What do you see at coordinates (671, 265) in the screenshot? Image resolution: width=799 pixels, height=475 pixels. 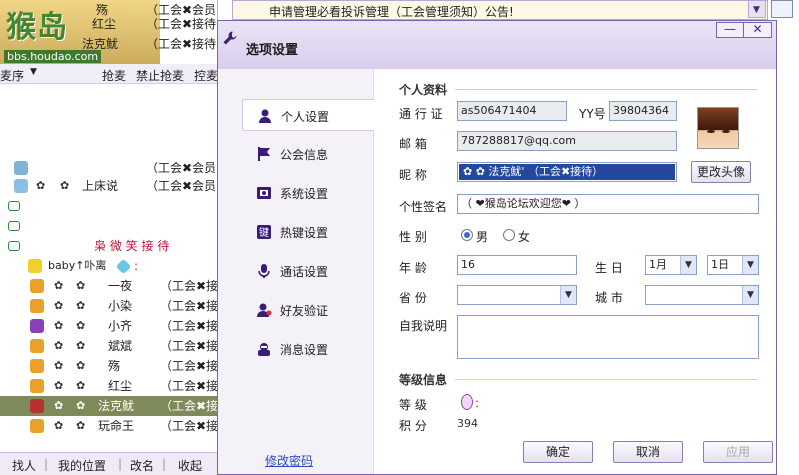 I see `birth-month-select: 1月 ▼` at bounding box center [671, 265].